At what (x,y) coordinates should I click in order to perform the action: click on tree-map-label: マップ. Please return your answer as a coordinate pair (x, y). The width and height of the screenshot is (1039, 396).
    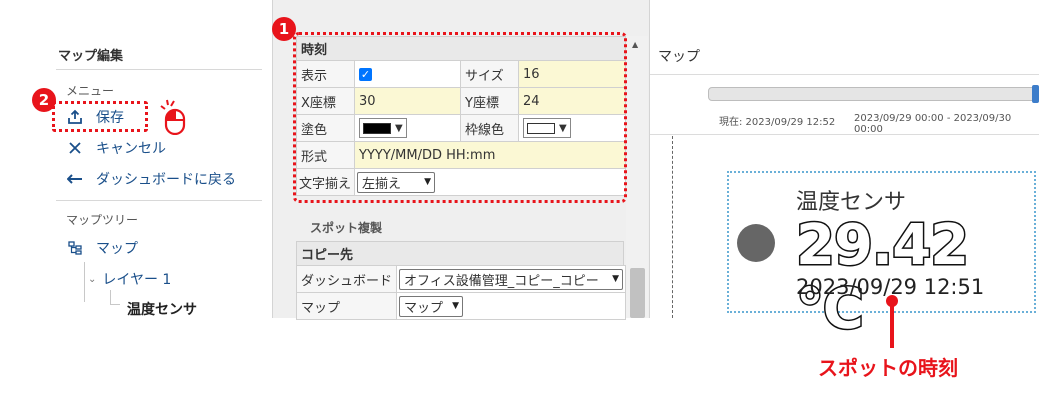
    Looking at the image, I should click on (117, 249).